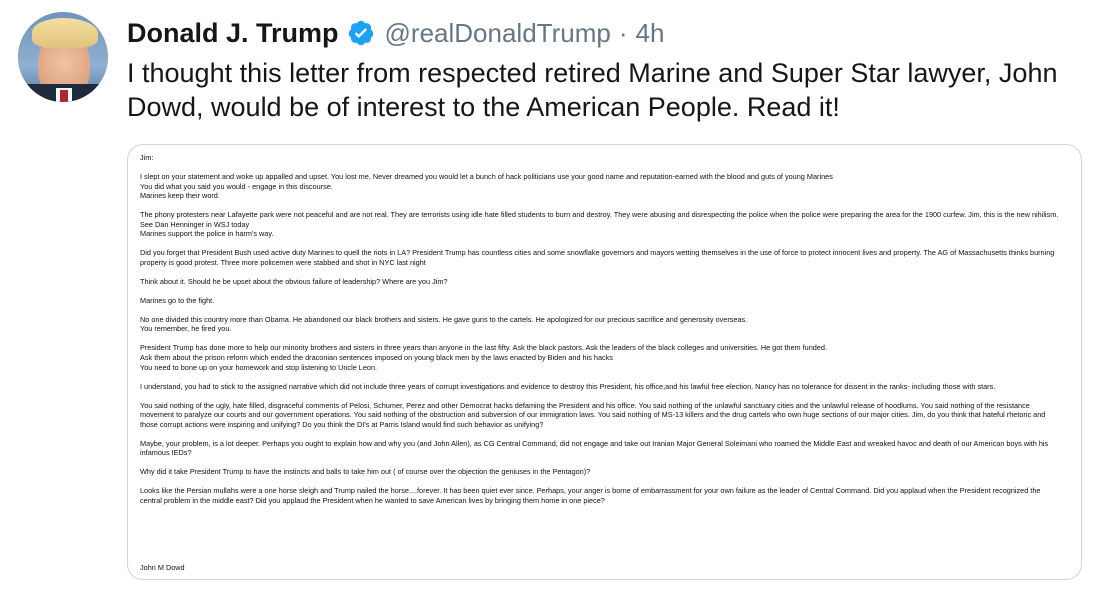  Describe the element at coordinates (600, 301) in the screenshot. I see `letter-paragraph: Marines go to the fight.` at that location.